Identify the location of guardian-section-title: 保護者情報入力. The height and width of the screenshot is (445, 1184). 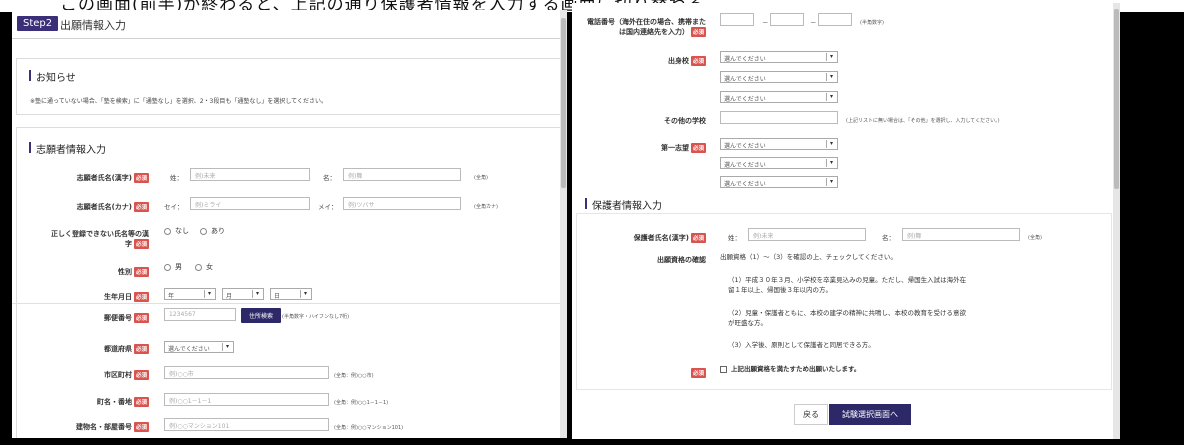
(623, 204).